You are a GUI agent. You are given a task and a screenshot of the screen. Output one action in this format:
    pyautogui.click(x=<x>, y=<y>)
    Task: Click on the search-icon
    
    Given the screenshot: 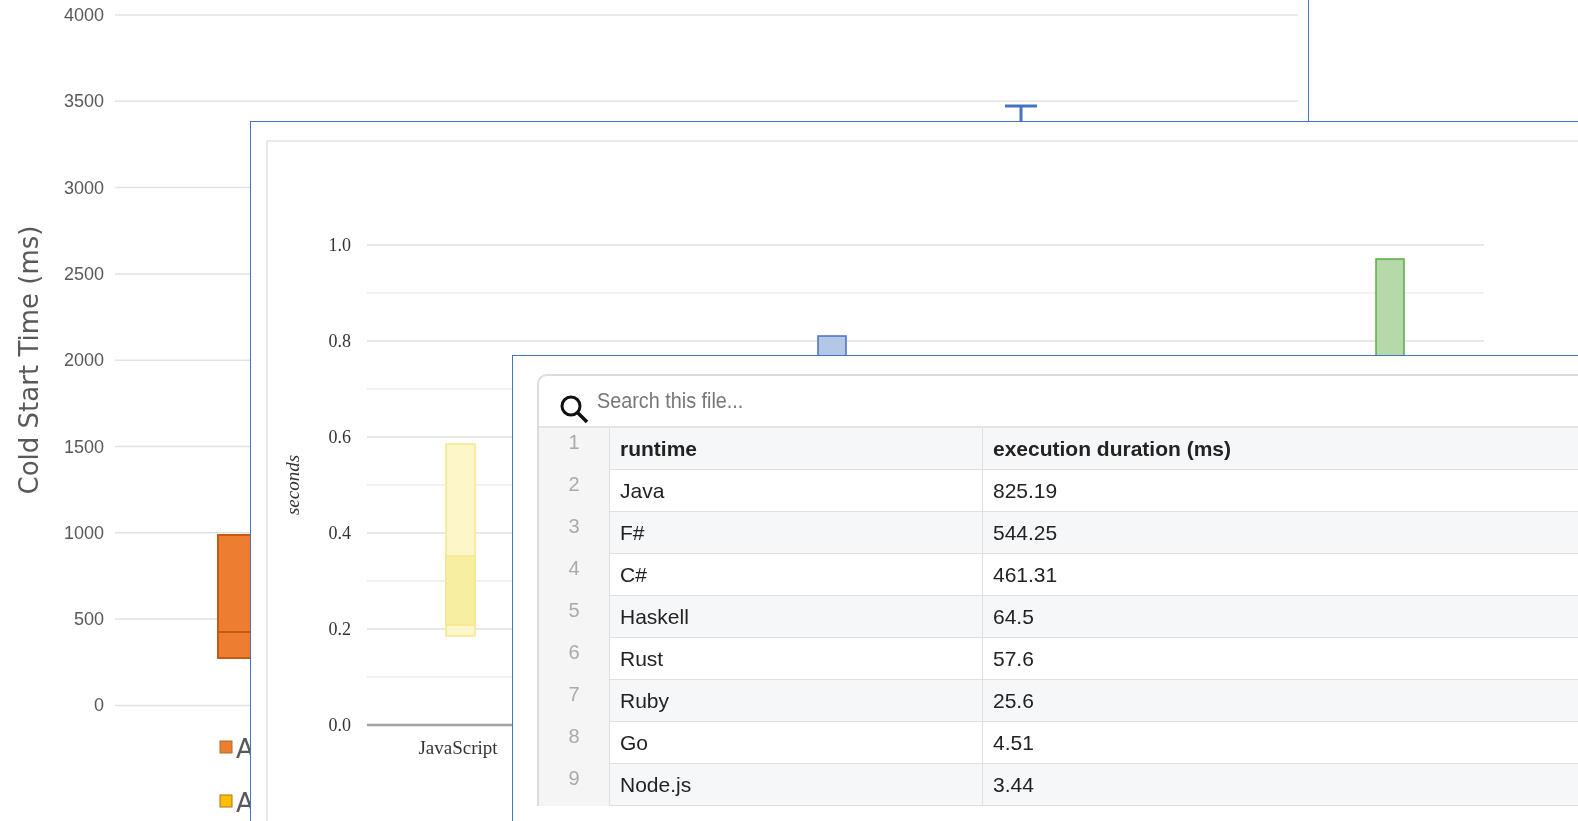 What is the action you would take?
    pyautogui.click(x=574, y=409)
    